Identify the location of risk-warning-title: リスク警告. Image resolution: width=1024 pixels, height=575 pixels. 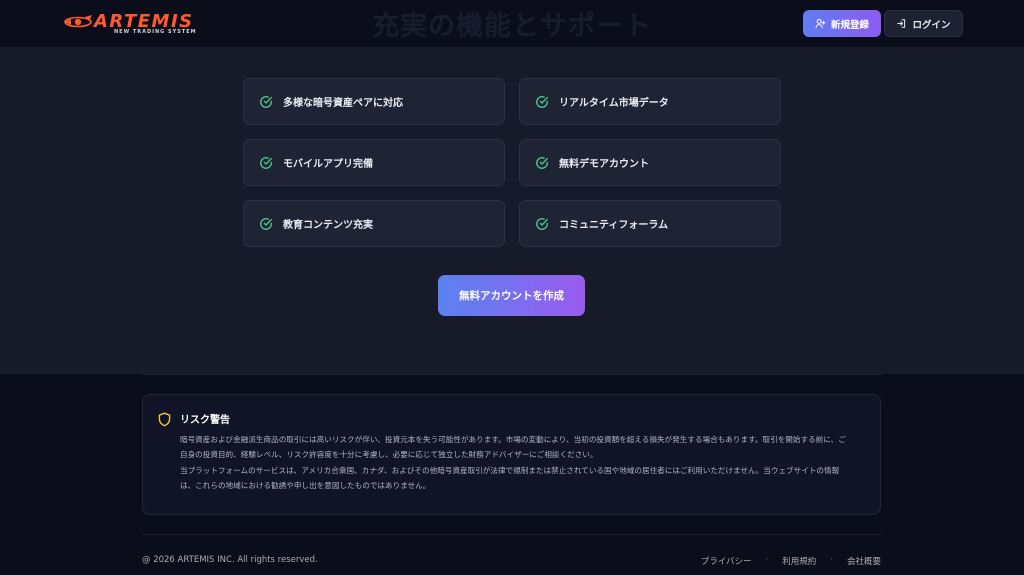
(205, 420).